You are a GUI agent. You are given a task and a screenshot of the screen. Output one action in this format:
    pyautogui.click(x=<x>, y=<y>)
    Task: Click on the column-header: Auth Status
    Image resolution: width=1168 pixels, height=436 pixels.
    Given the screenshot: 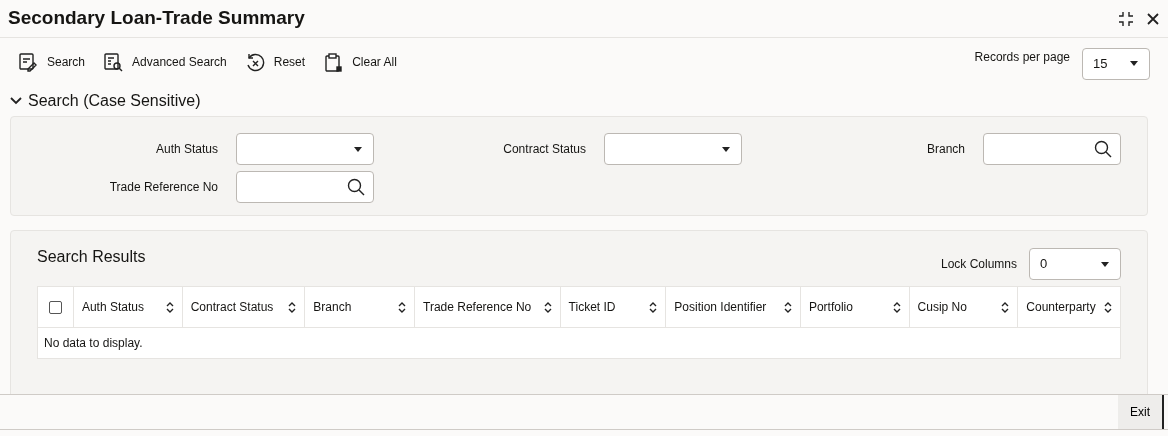 What is the action you would take?
    pyautogui.click(x=127, y=307)
    